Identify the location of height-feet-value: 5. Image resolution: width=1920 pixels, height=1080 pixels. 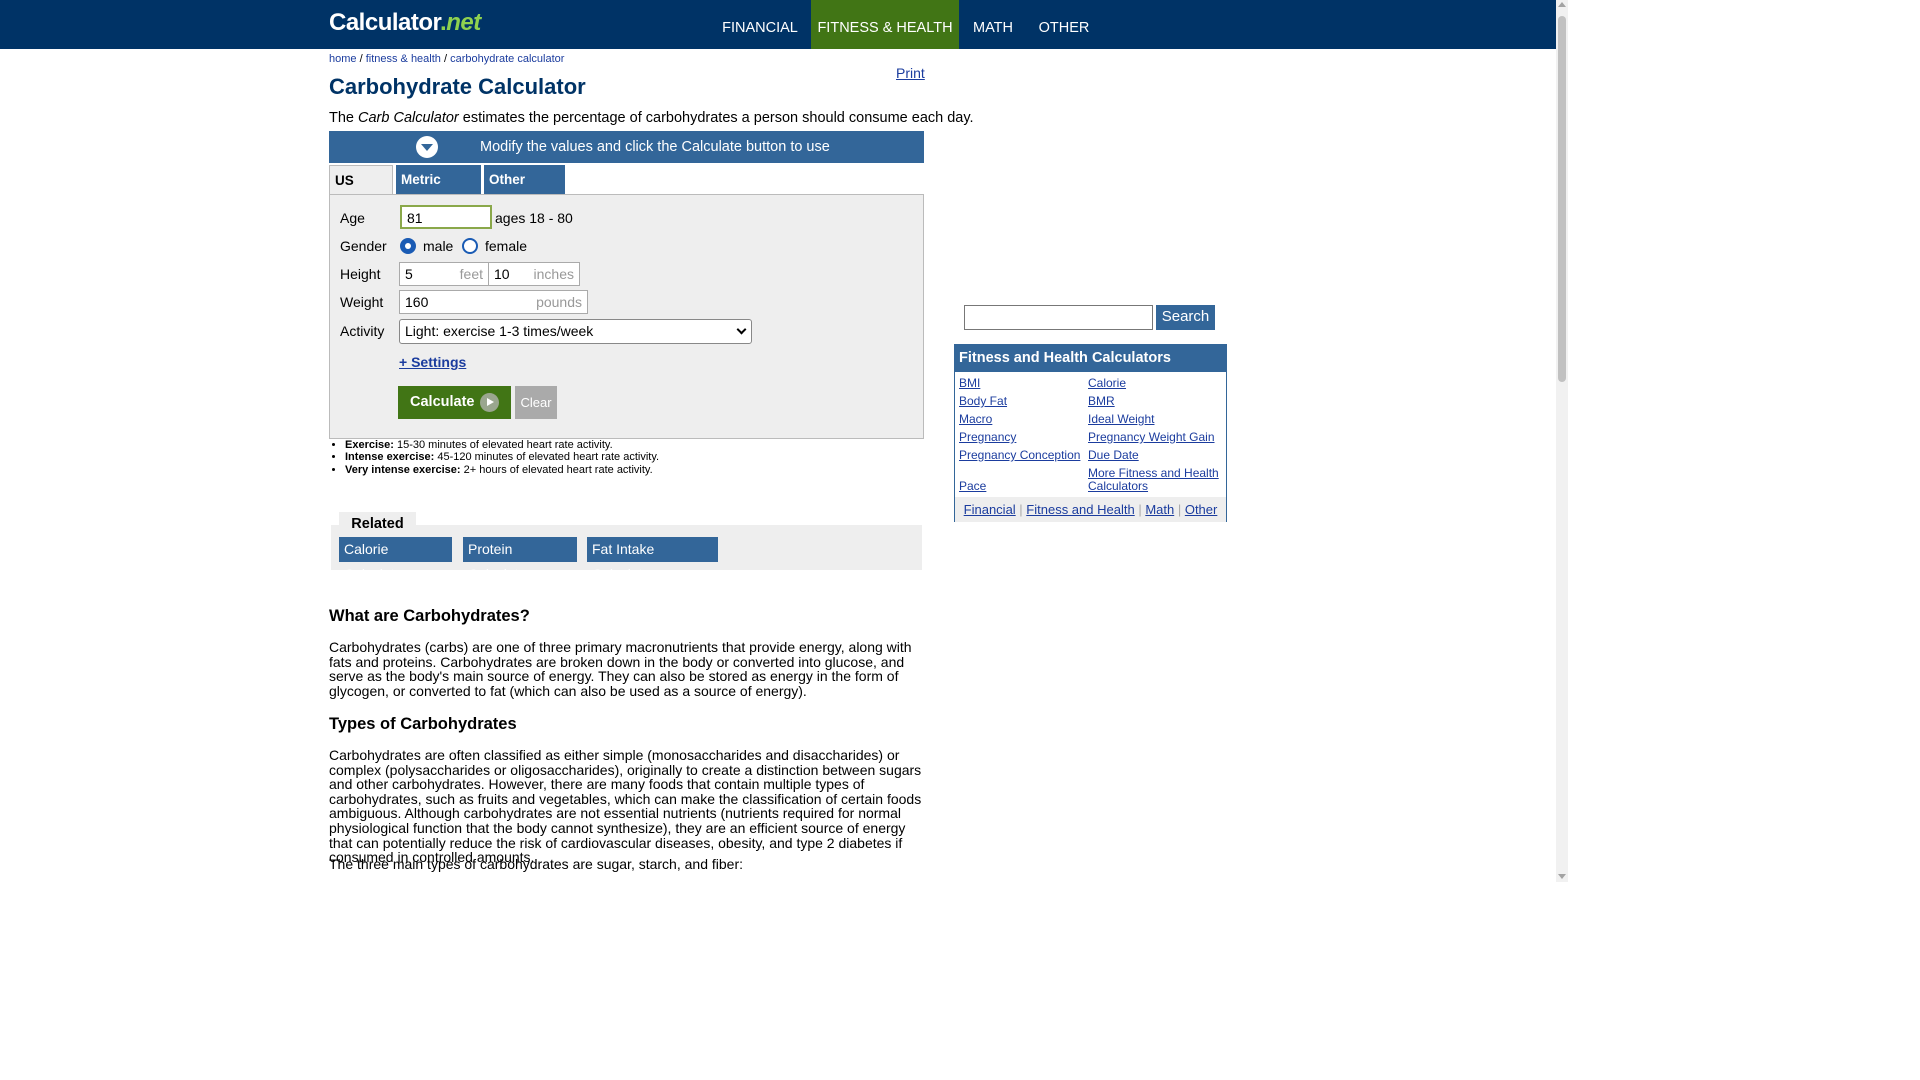
(409, 274).